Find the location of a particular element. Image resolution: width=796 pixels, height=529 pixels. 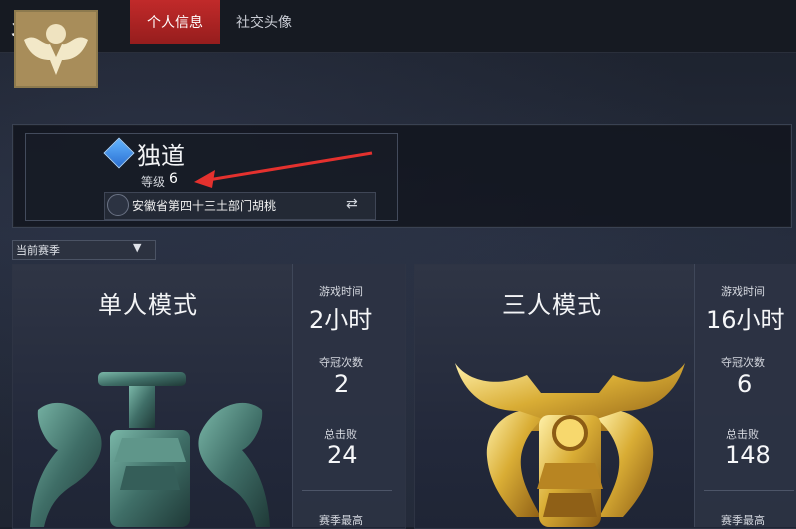

avatar is located at coordinates (56, 49).